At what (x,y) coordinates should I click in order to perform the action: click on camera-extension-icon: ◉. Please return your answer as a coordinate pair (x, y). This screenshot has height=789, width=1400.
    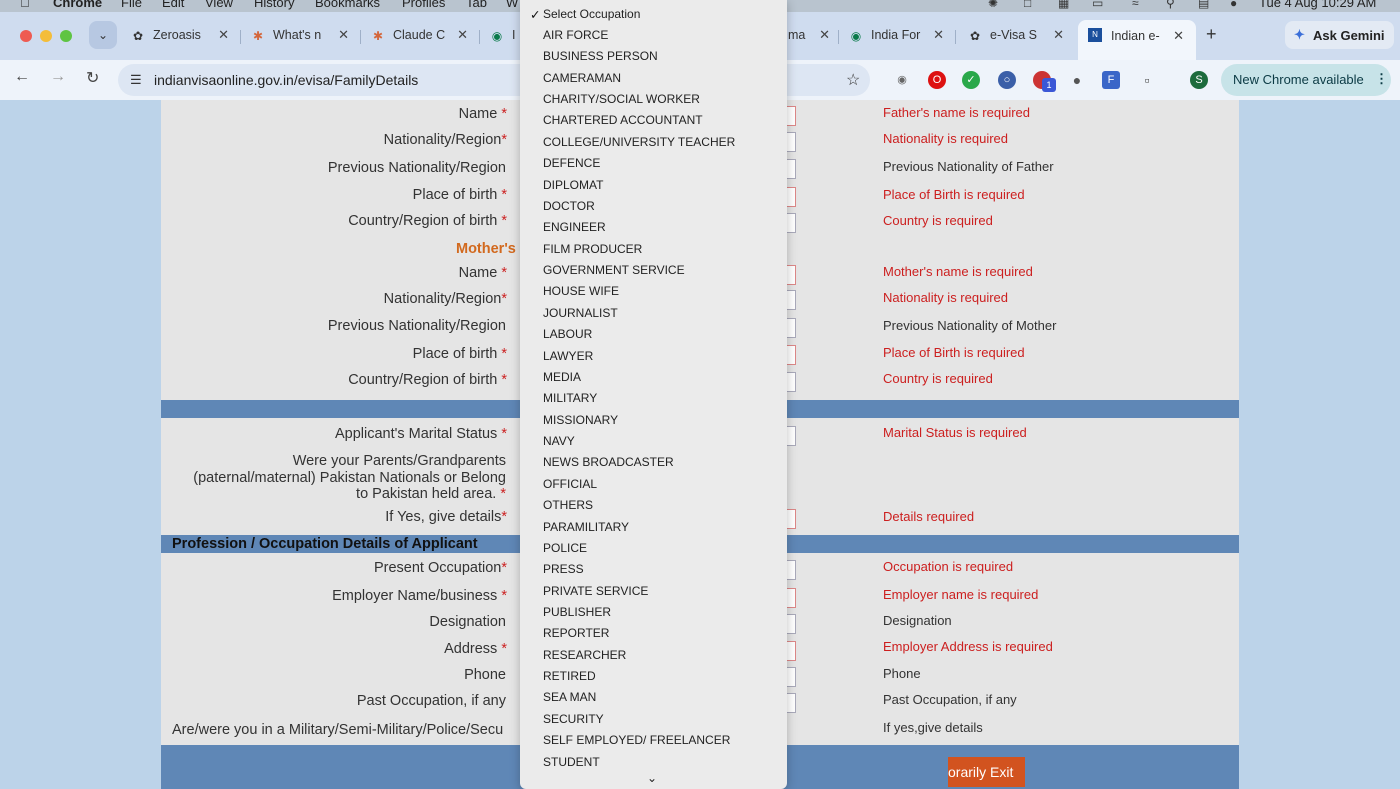
    Looking at the image, I should click on (902, 80).